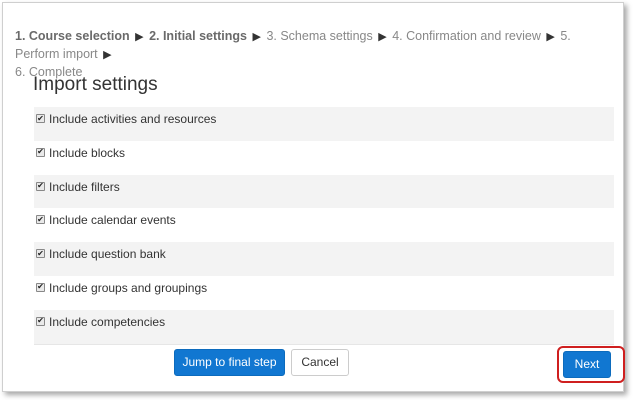 The image size is (636, 400). What do you see at coordinates (40, 152) in the screenshot?
I see `checkbox-blocks: ✔` at bounding box center [40, 152].